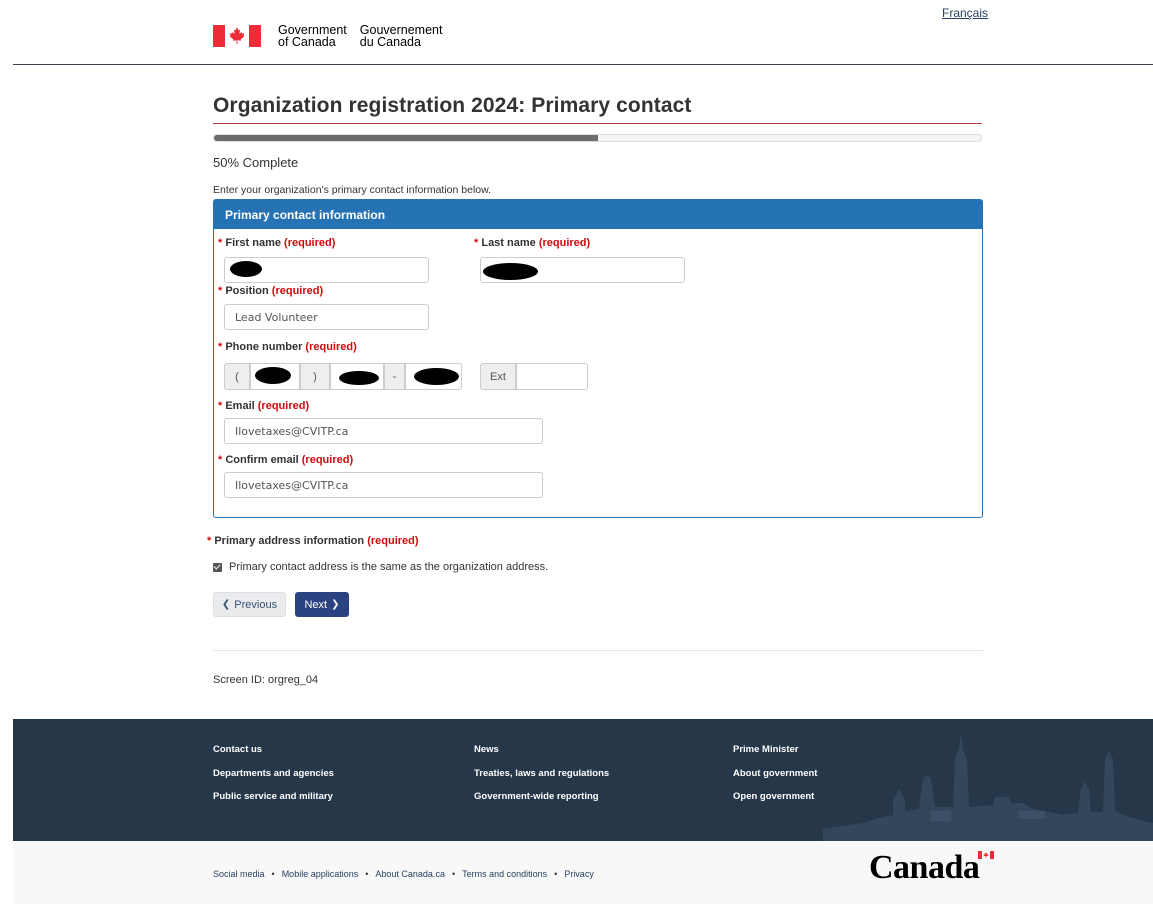 This screenshot has width=1153, height=904. I want to click on confirm-email-label: * Confirm email (required), so click(286, 460).